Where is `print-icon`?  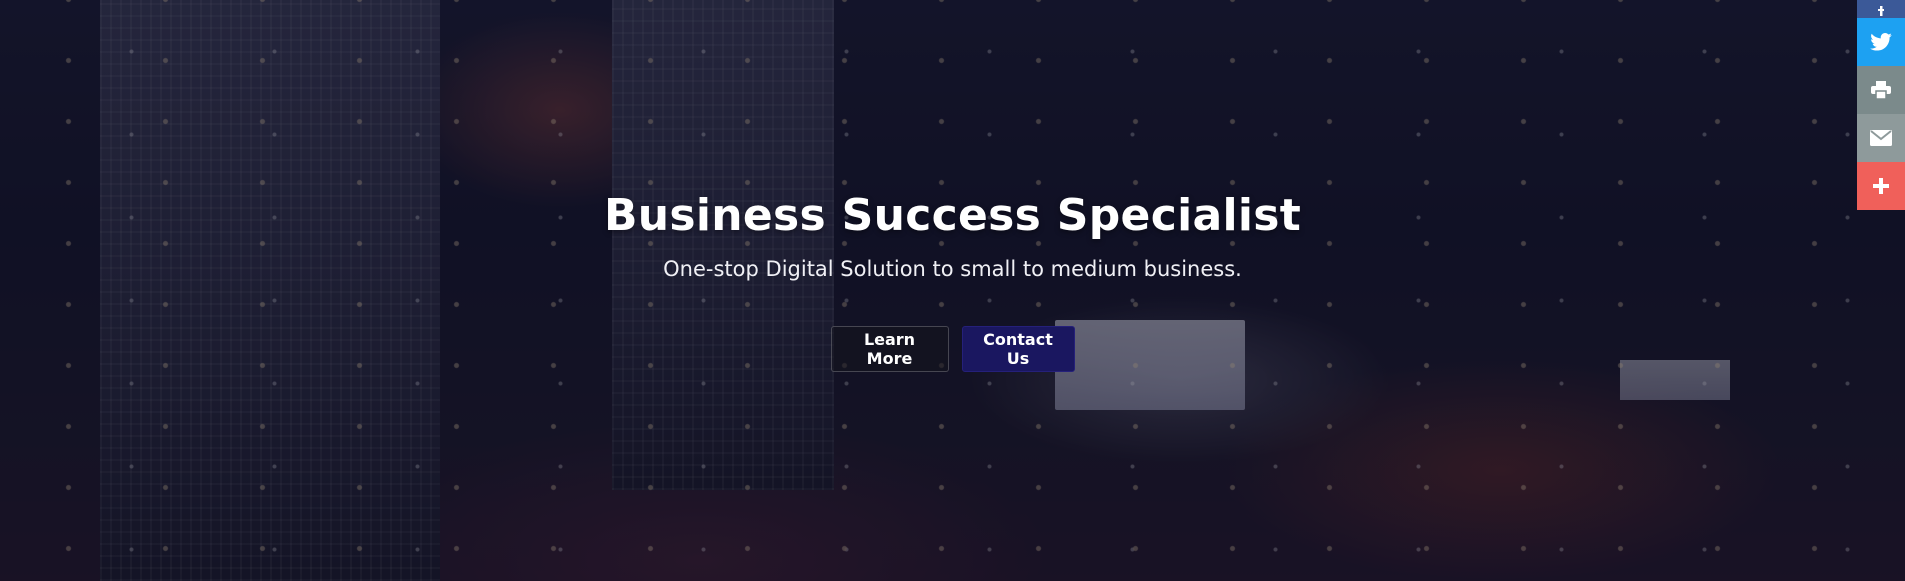
print-icon is located at coordinates (1881, 90).